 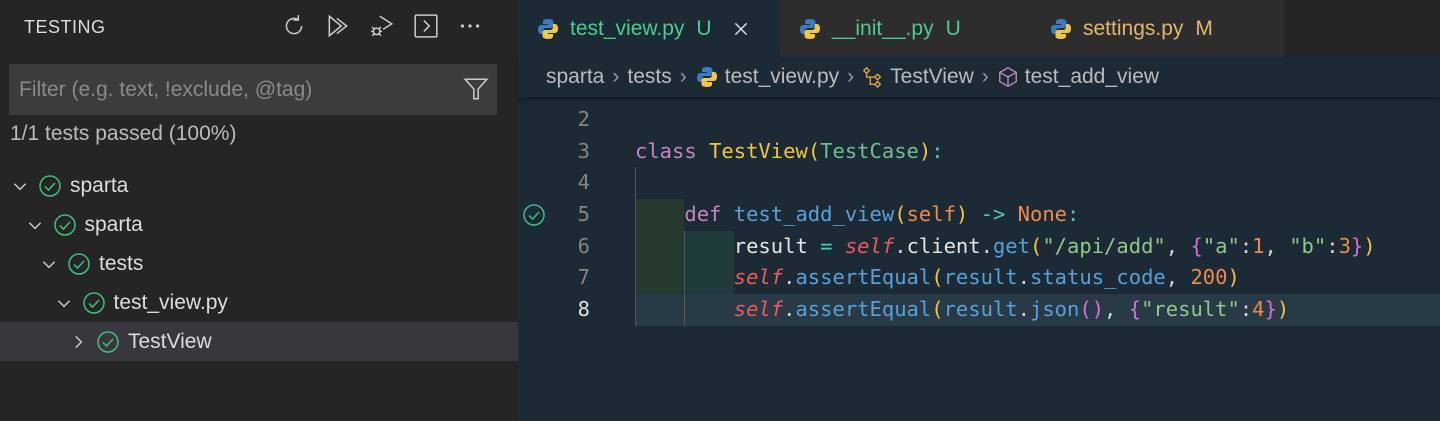 I want to click on tab-initpy: __init__.py U, so click(x=905, y=28).